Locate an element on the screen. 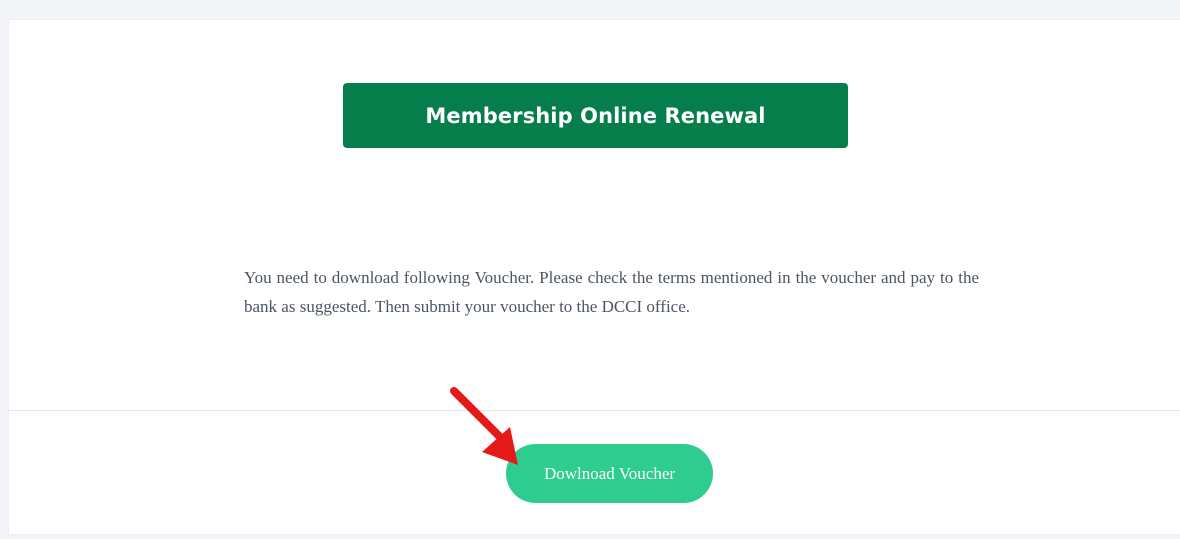  page-title: Membership Online Renewal is located at coordinates (595, 115).